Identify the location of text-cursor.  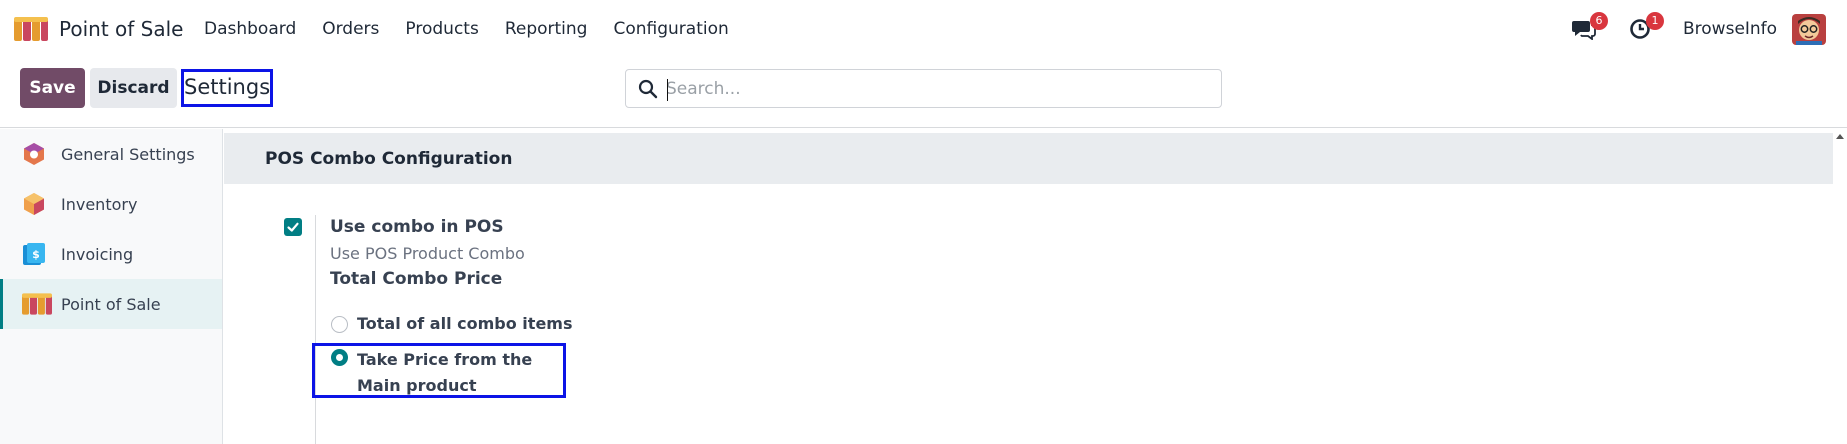
(667, 90).